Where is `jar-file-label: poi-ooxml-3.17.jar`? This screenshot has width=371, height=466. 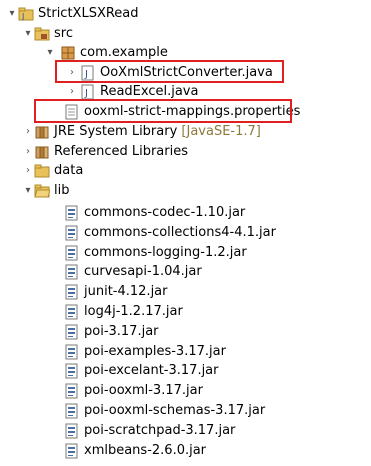
jar-file-label: poi-ooxml-3.17.jar is located at coordinates (143, 391).